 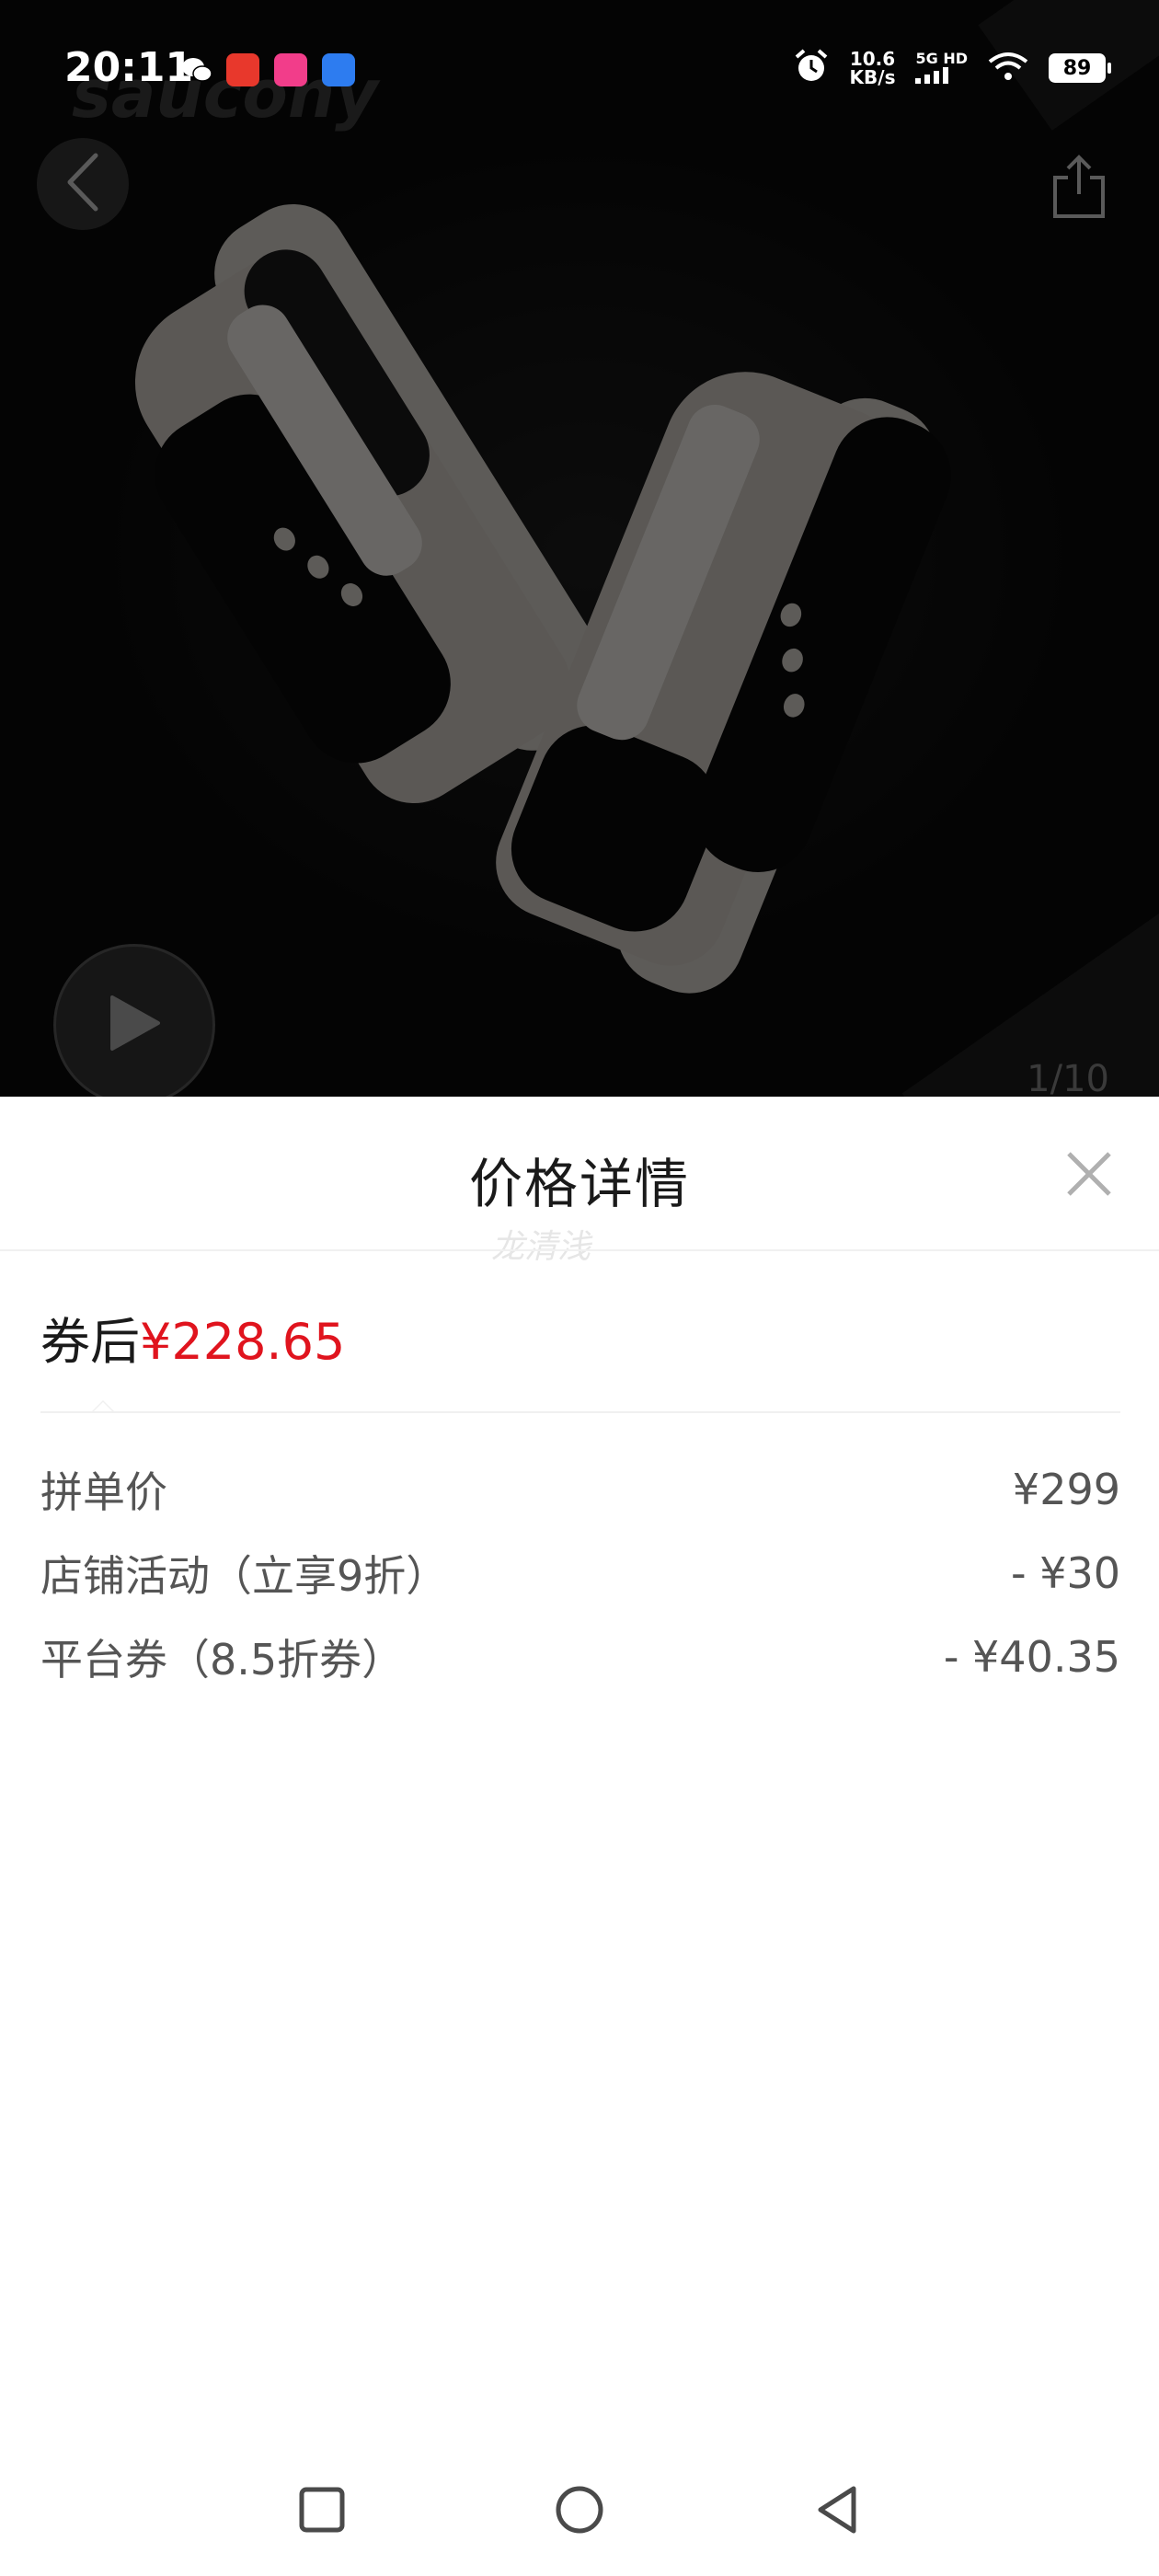 I want to click on final-price-label: 券后, so click(x=90, y=1342).